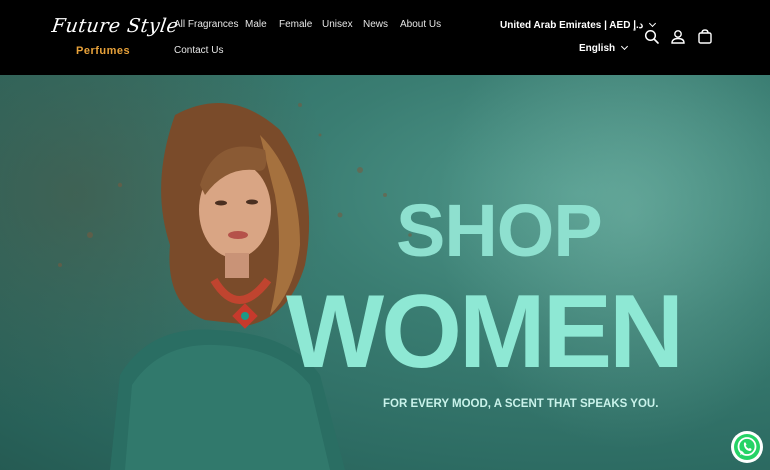 Image resolution: width=770 pixels, height=470 pixels. I want to click on logo-script: Future Style, so click(115, 26).